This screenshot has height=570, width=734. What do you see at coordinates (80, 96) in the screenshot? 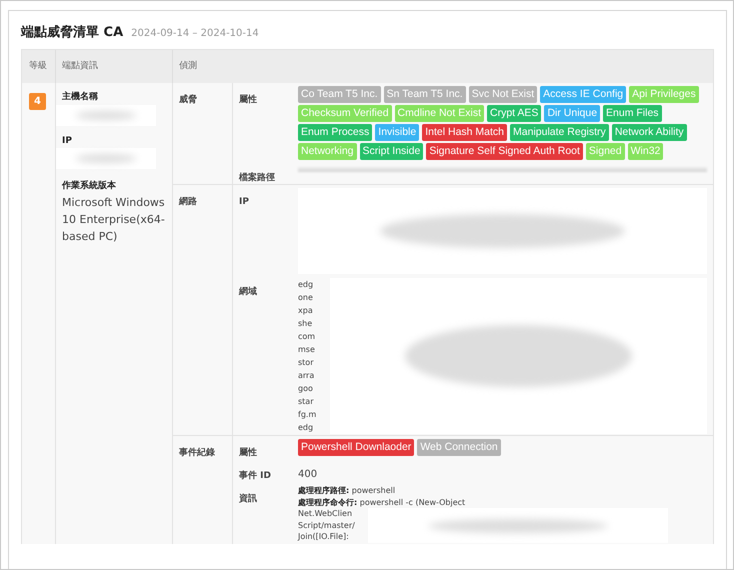
I see `field-label: 主機名稱` at bounding box center [80, 96].